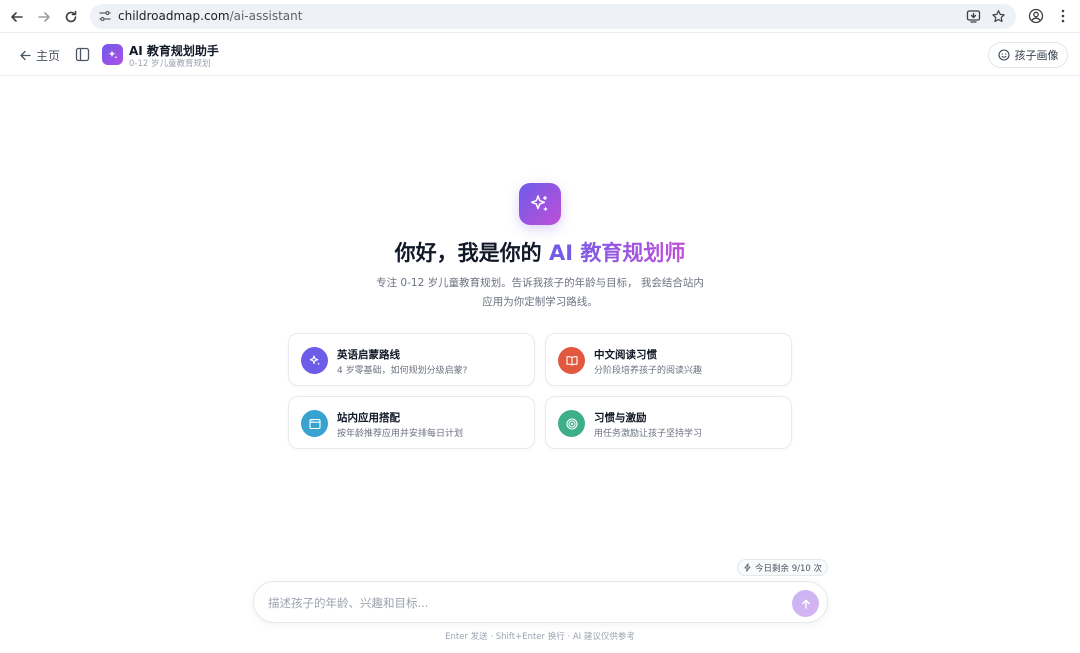  I want to click on target-icon, so click(571, 423).